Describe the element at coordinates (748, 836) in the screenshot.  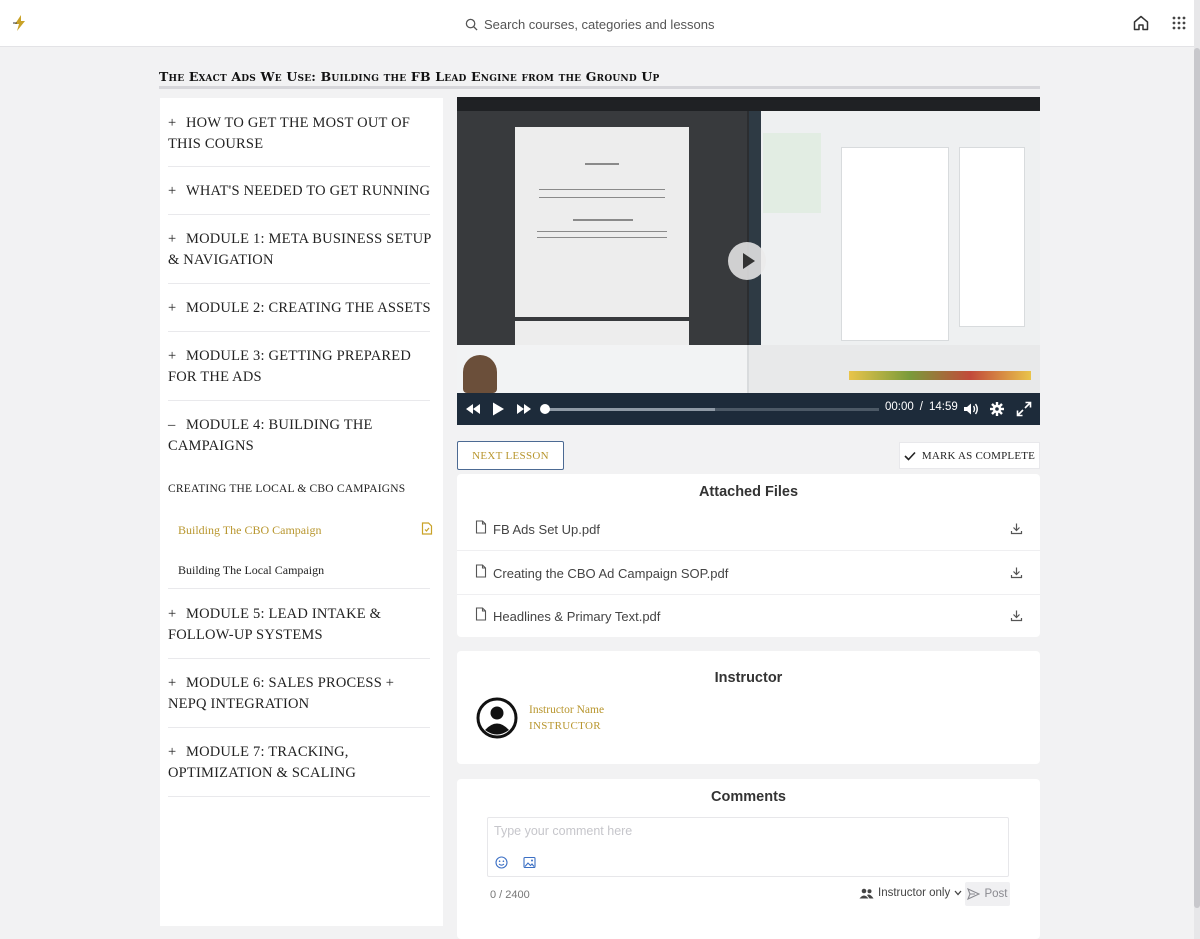
I see `comment-input` at that location.